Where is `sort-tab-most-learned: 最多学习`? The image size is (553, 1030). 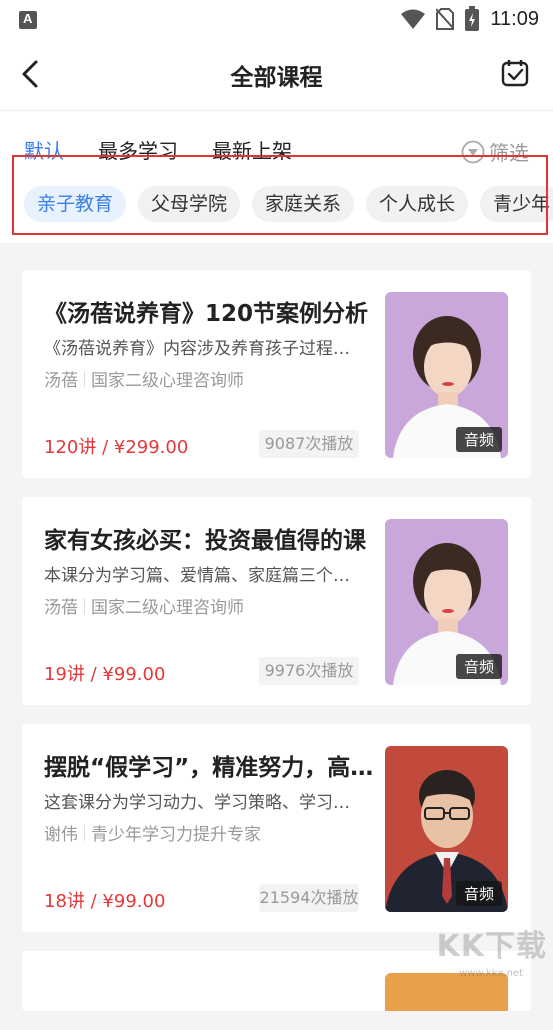
sort-tab-most-learned: 最多学习 is located at coordinates (138, 149).